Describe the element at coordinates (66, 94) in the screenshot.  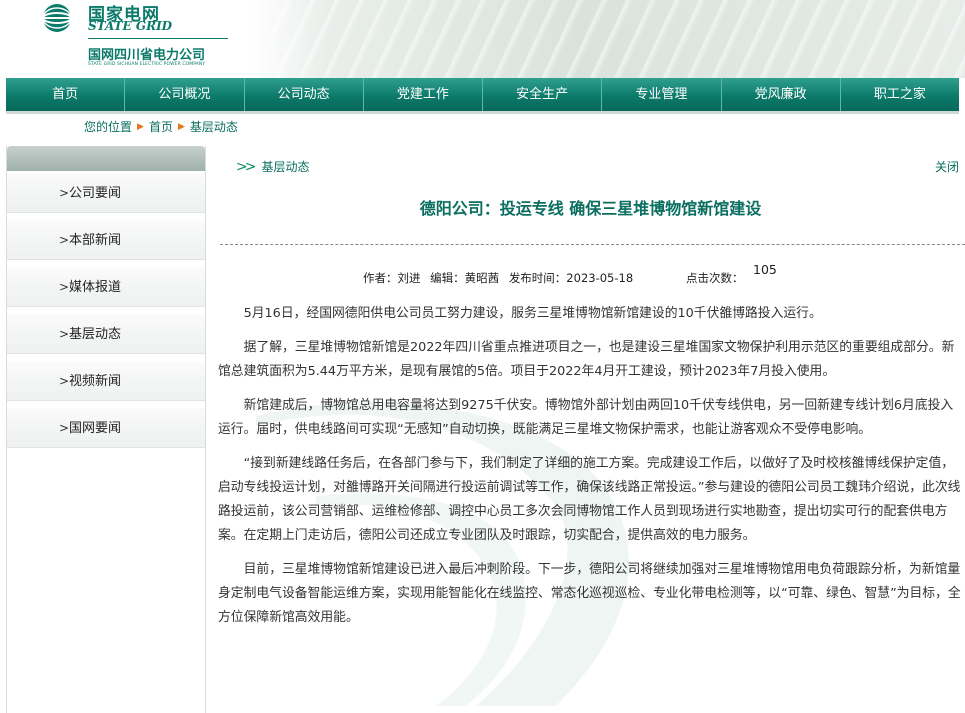
I see `nav-item-home: 首页` at that location.